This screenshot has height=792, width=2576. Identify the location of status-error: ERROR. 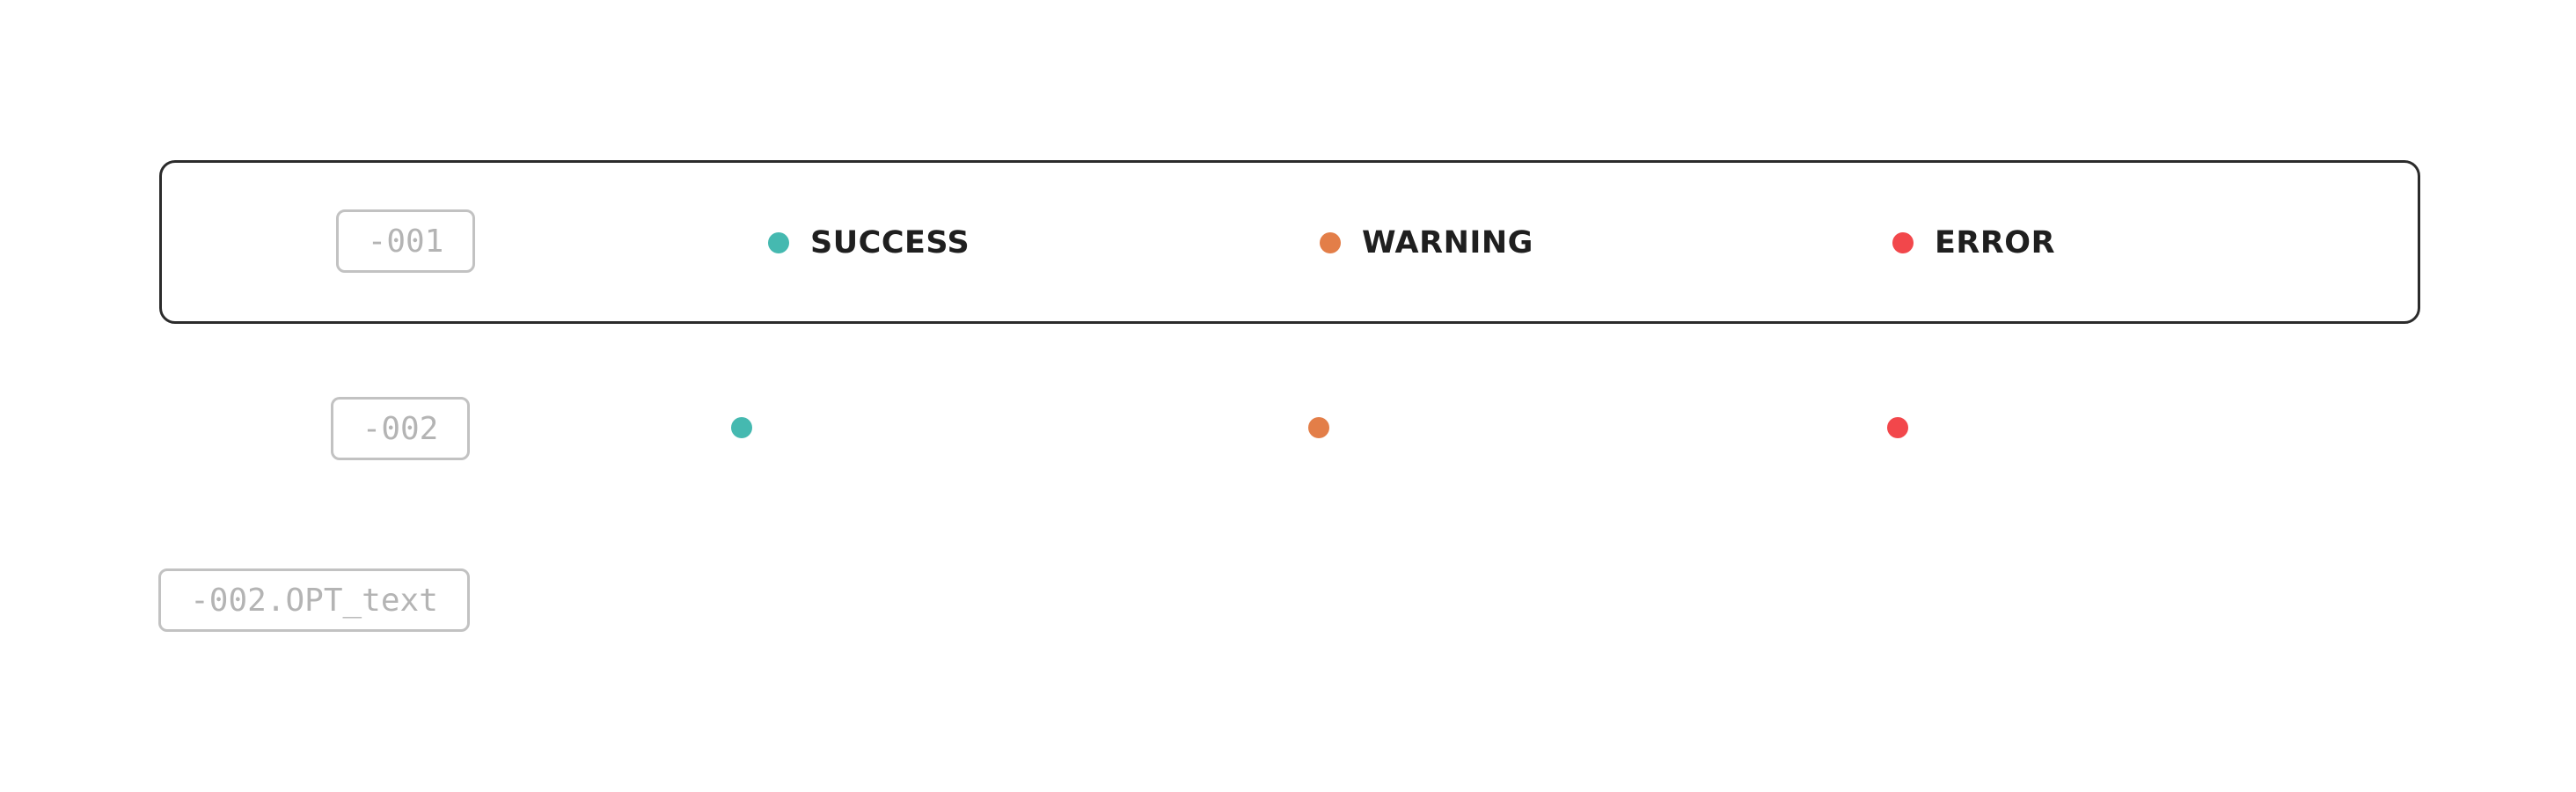
(1973, 243).